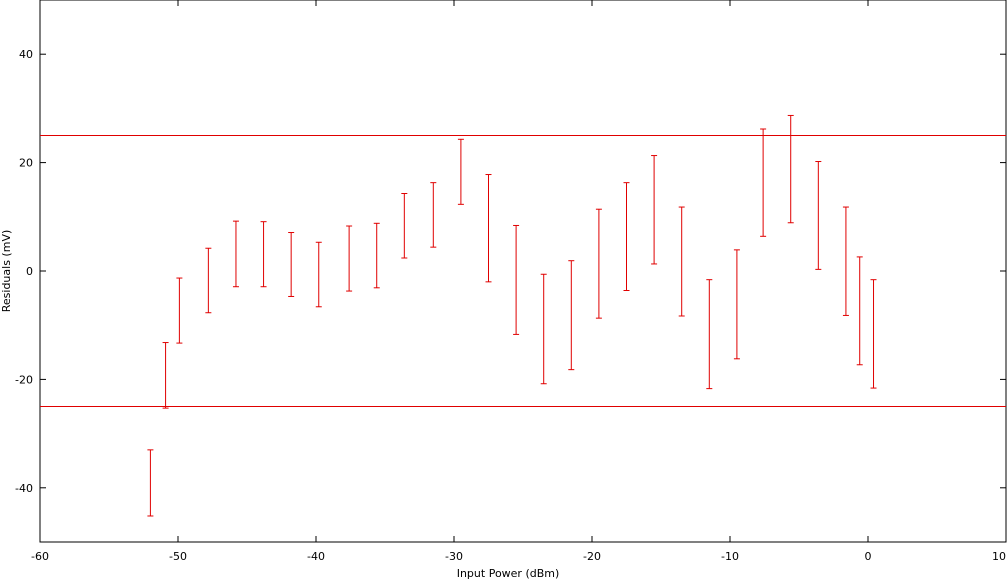  What do you see at coordinates (24, 271) in the screenshot?
I see `y-tick-labels: -40 -20 0 20 40` at bounding box center [24, 271].